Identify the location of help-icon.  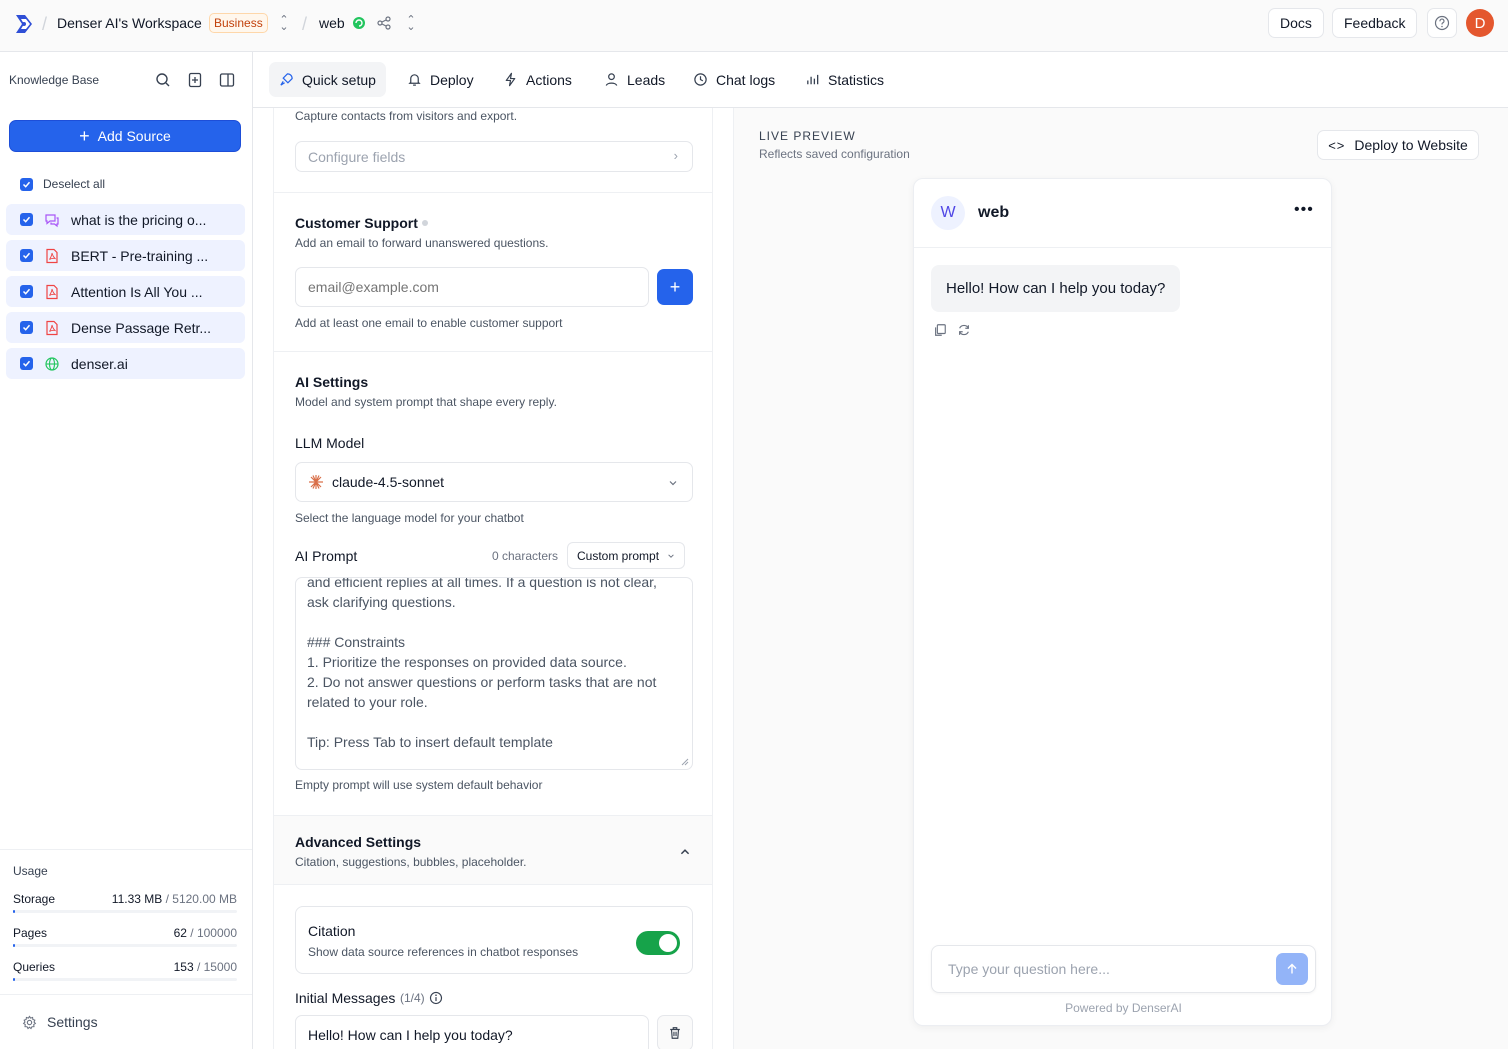
(1442, 23).